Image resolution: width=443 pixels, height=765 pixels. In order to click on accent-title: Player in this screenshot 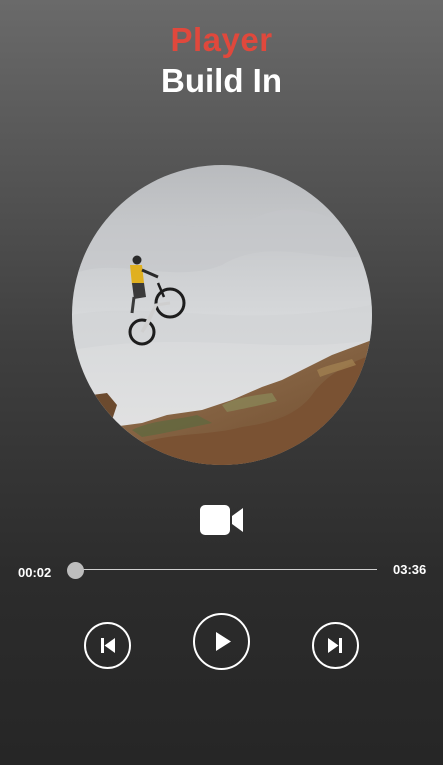, I will do `click(221, 39)`.